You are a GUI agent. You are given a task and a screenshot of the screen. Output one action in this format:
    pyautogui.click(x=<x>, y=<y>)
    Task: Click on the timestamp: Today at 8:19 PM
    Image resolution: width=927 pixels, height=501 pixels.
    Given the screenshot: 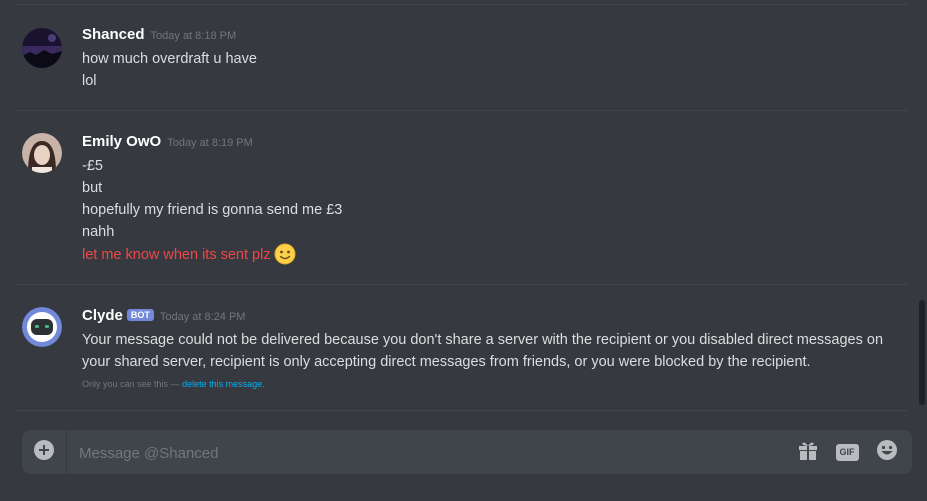 What is the action you would take?
    pyautogui.click(x=210, y=143)
    